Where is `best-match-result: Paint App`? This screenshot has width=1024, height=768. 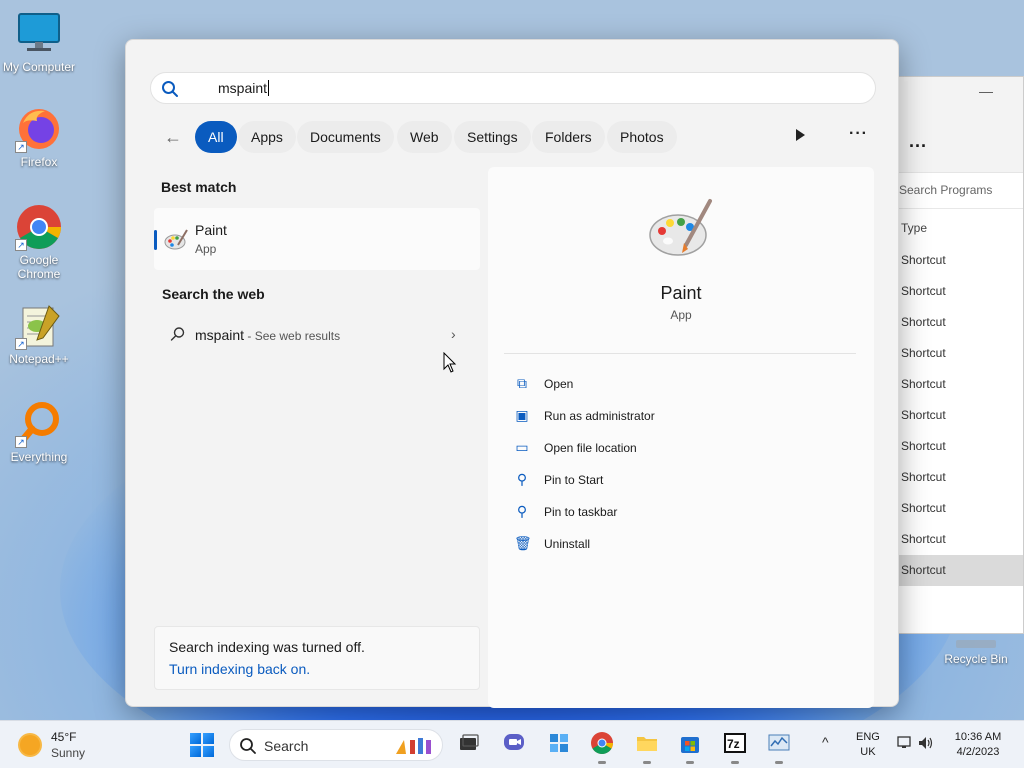 best-match-result: Paint App is located at coordinates (317, 239).